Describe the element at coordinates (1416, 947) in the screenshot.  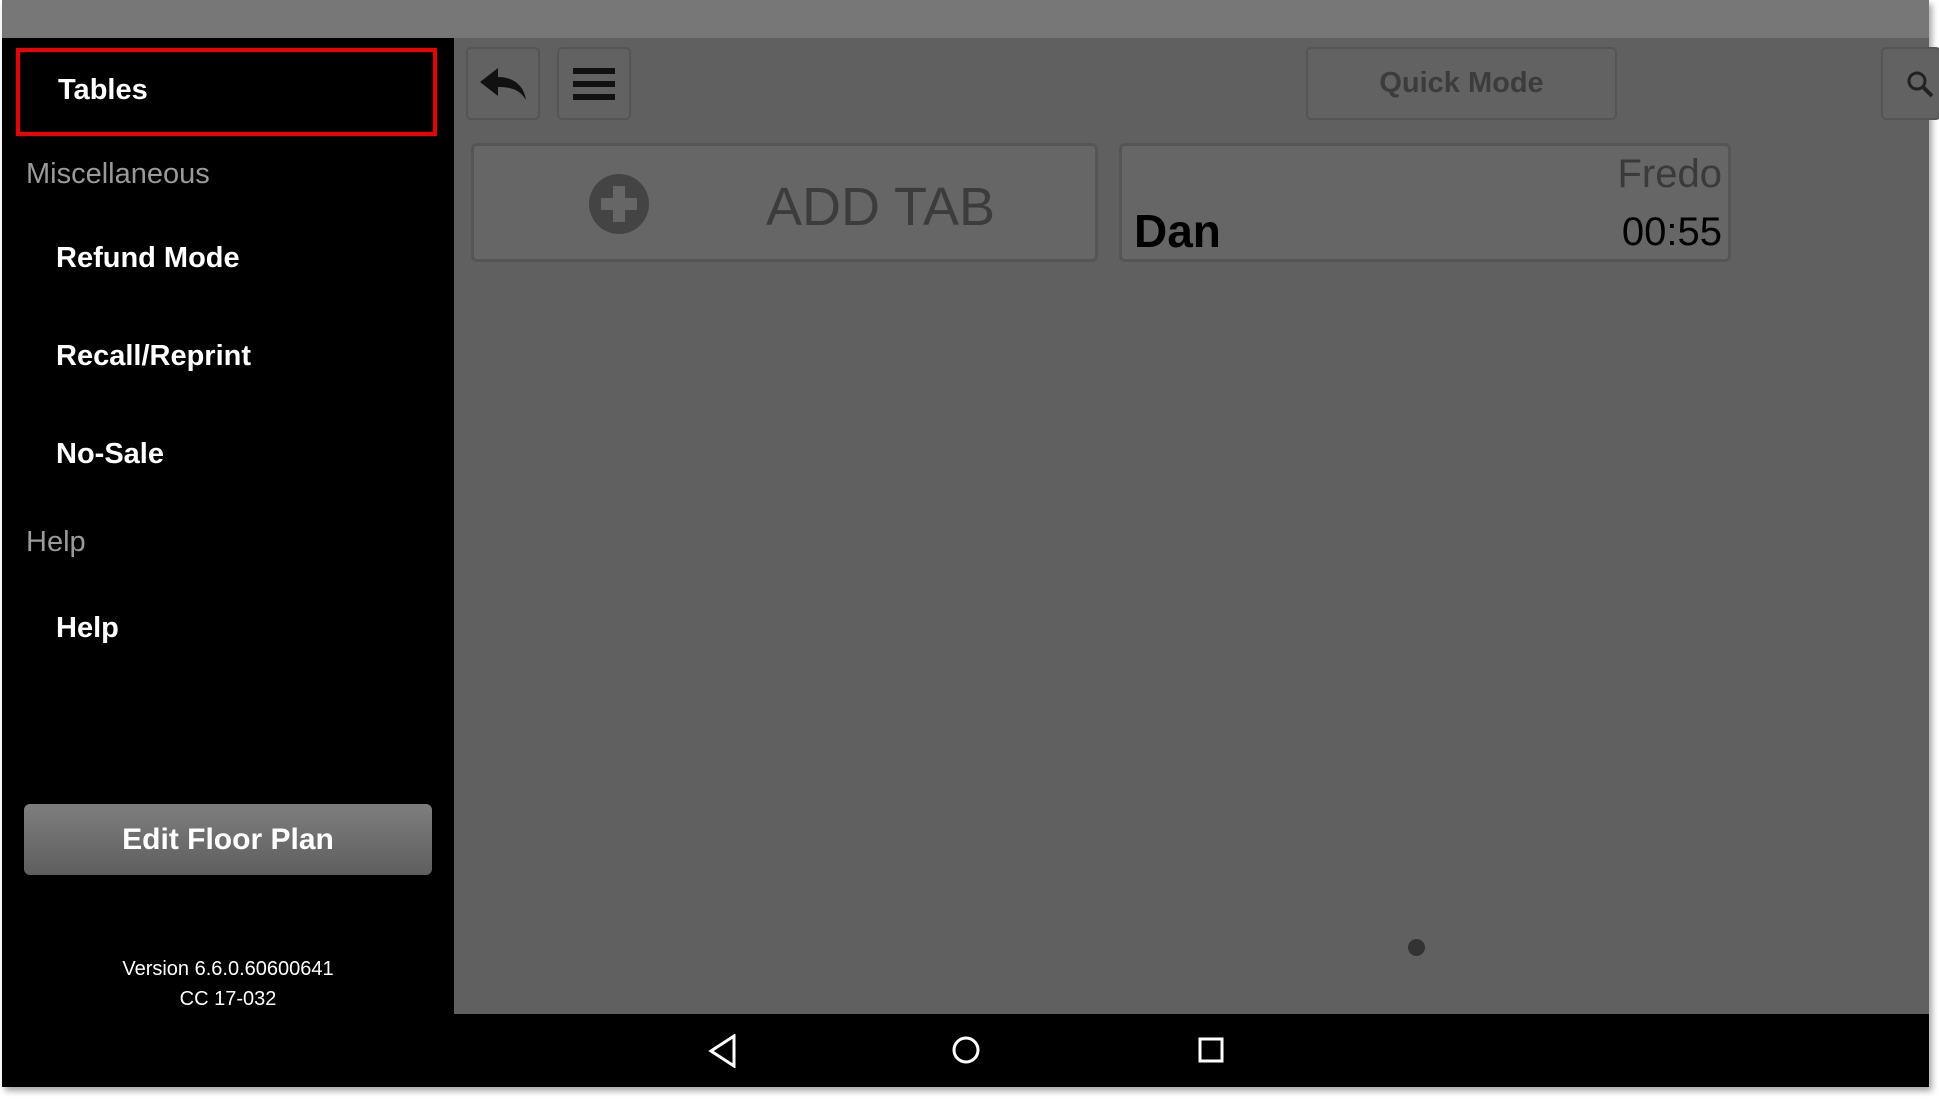
I see `page-indicator-dot` at that location.